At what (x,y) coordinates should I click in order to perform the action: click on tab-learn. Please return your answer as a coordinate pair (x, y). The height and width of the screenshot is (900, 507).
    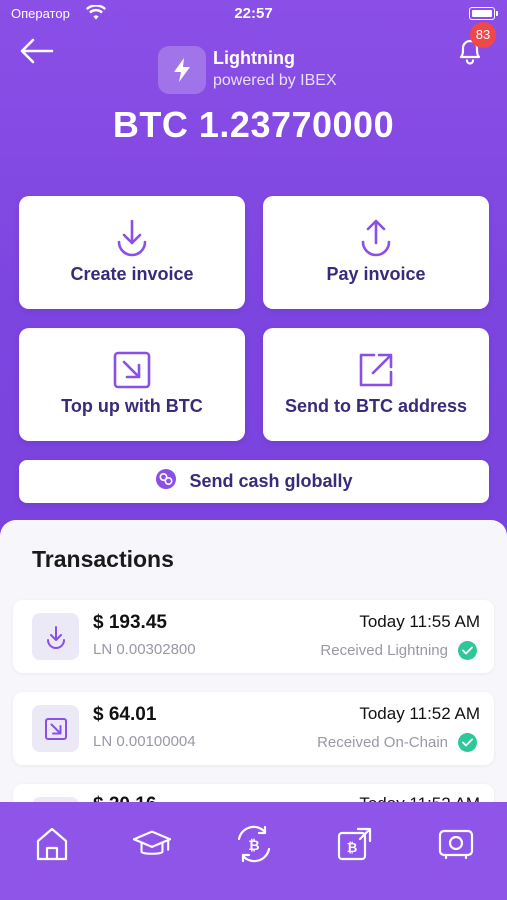
    Looking at the image, I should click on (152, 844).